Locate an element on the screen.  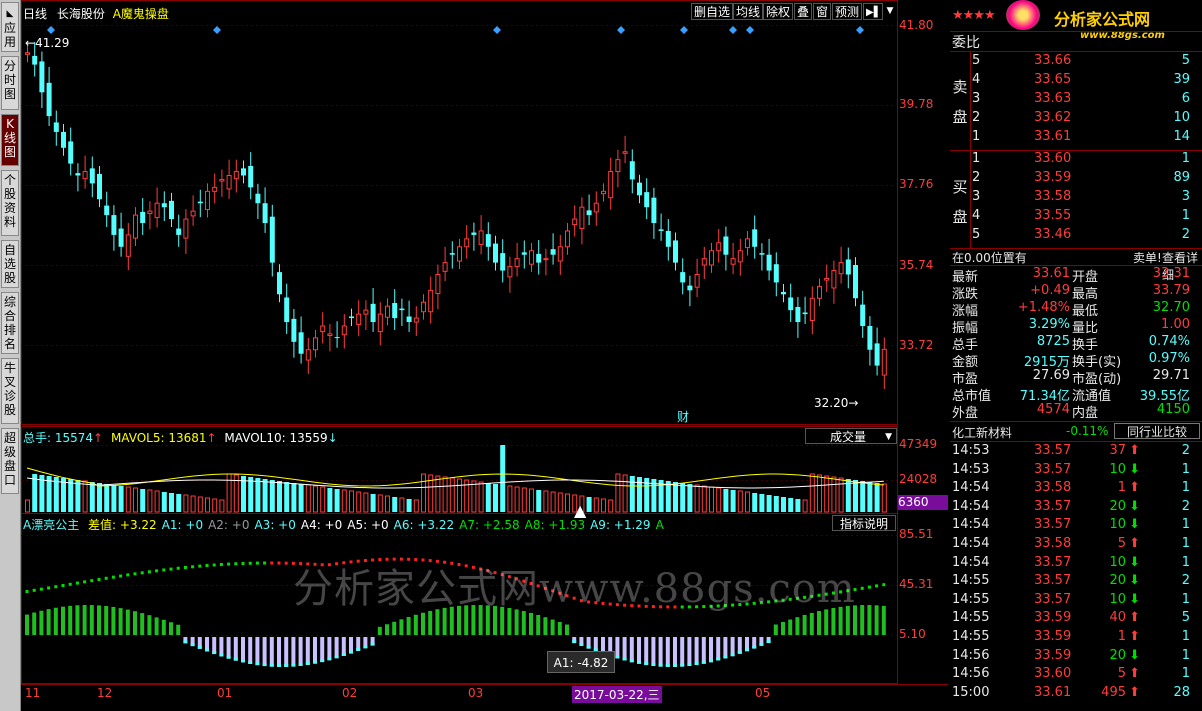
tick-volume: 10 is located at coordinates (1117, 599).